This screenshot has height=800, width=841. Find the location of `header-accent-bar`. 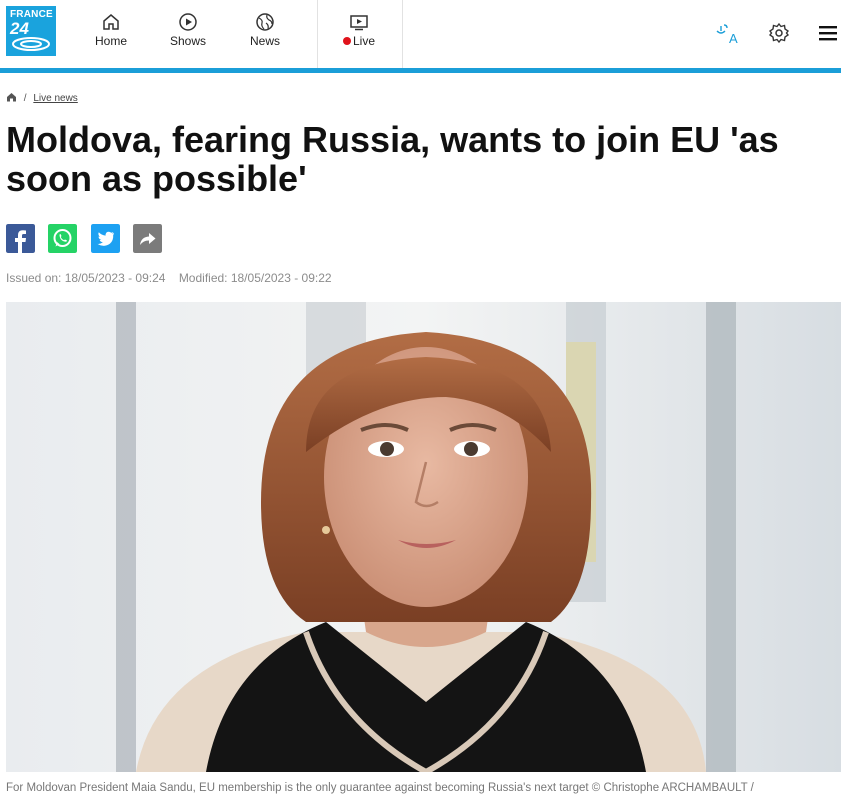

header-accent-bar is located at coordinates (420, 70).